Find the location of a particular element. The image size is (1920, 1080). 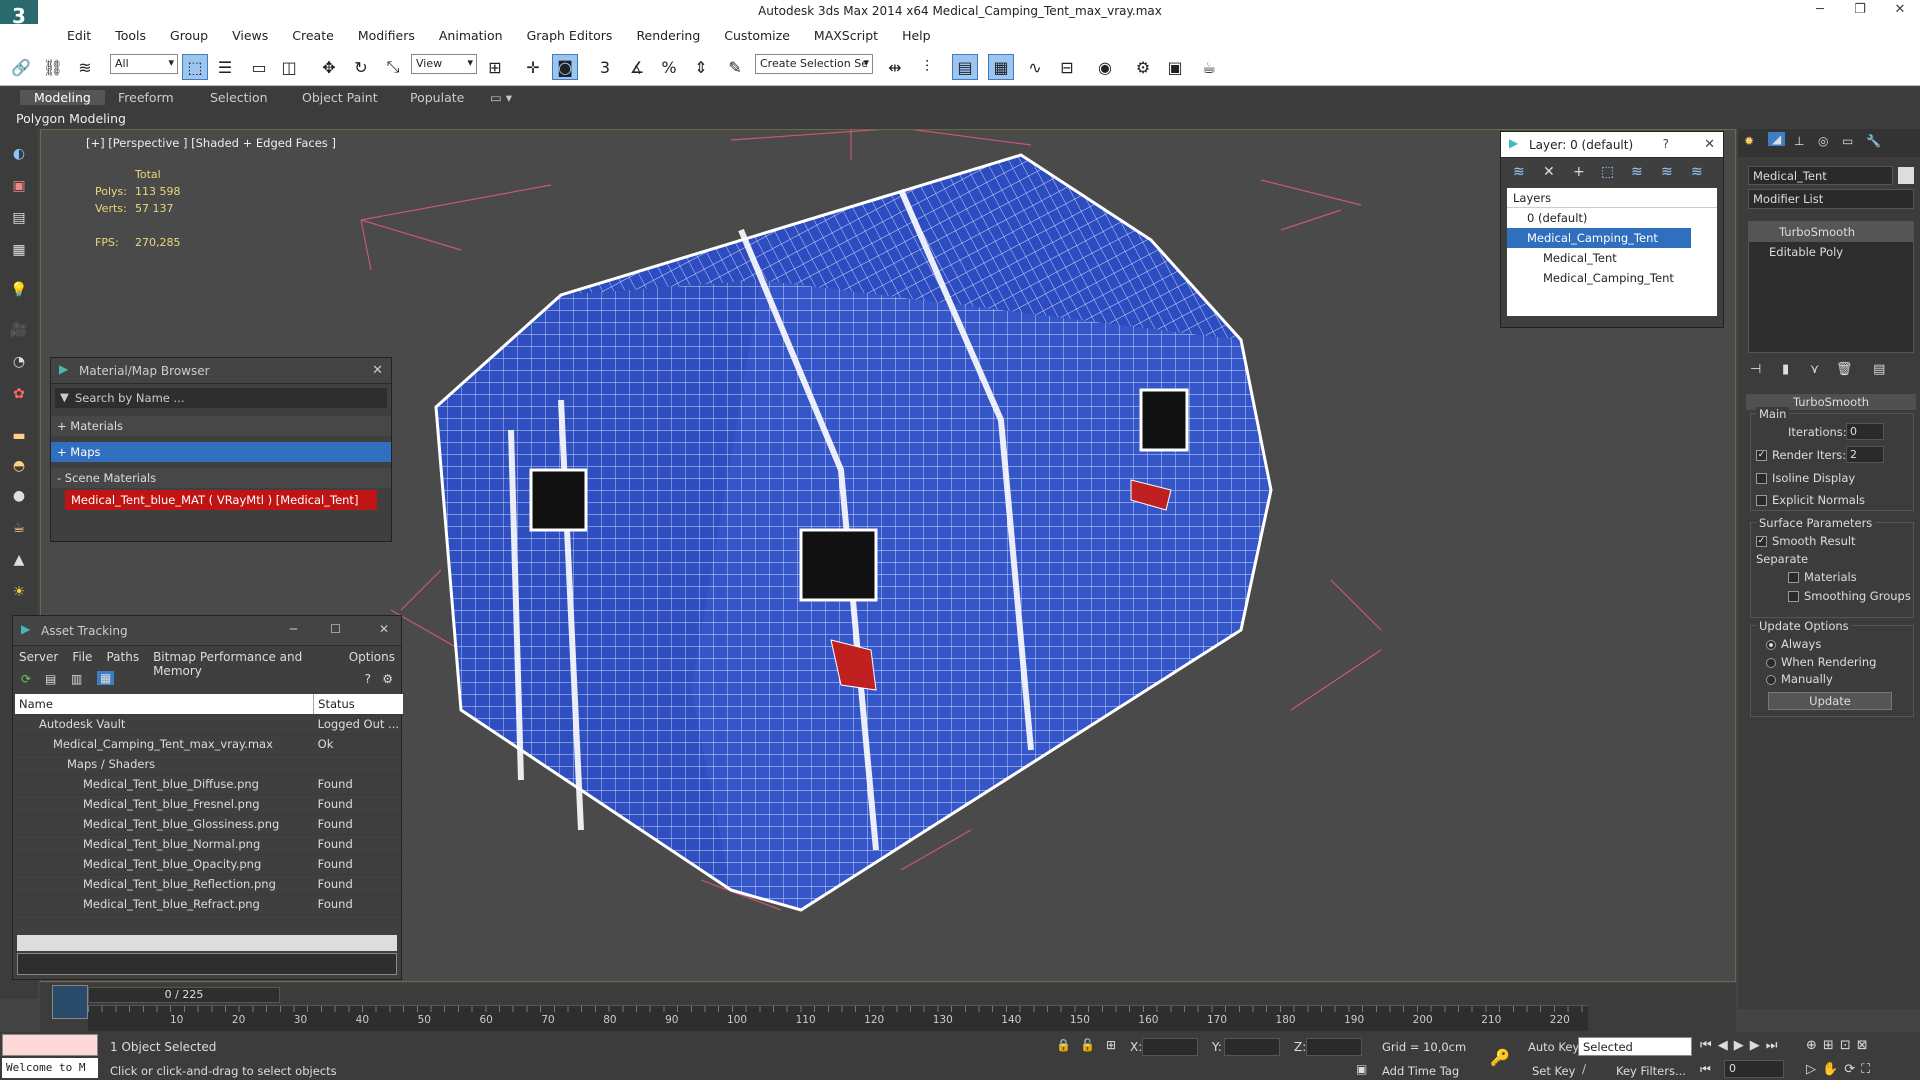

stack-item-editable-poly: Editable Poly is located at coordinates (1831, 252).